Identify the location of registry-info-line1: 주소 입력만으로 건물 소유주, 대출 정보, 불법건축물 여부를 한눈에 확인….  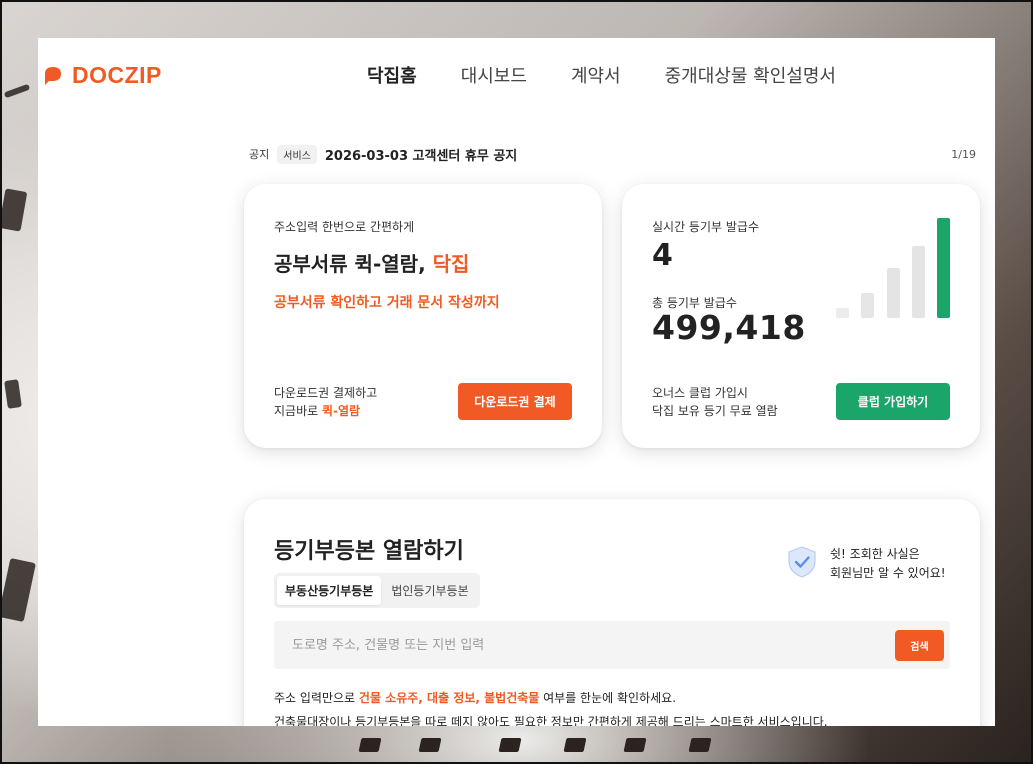
(475, 697).